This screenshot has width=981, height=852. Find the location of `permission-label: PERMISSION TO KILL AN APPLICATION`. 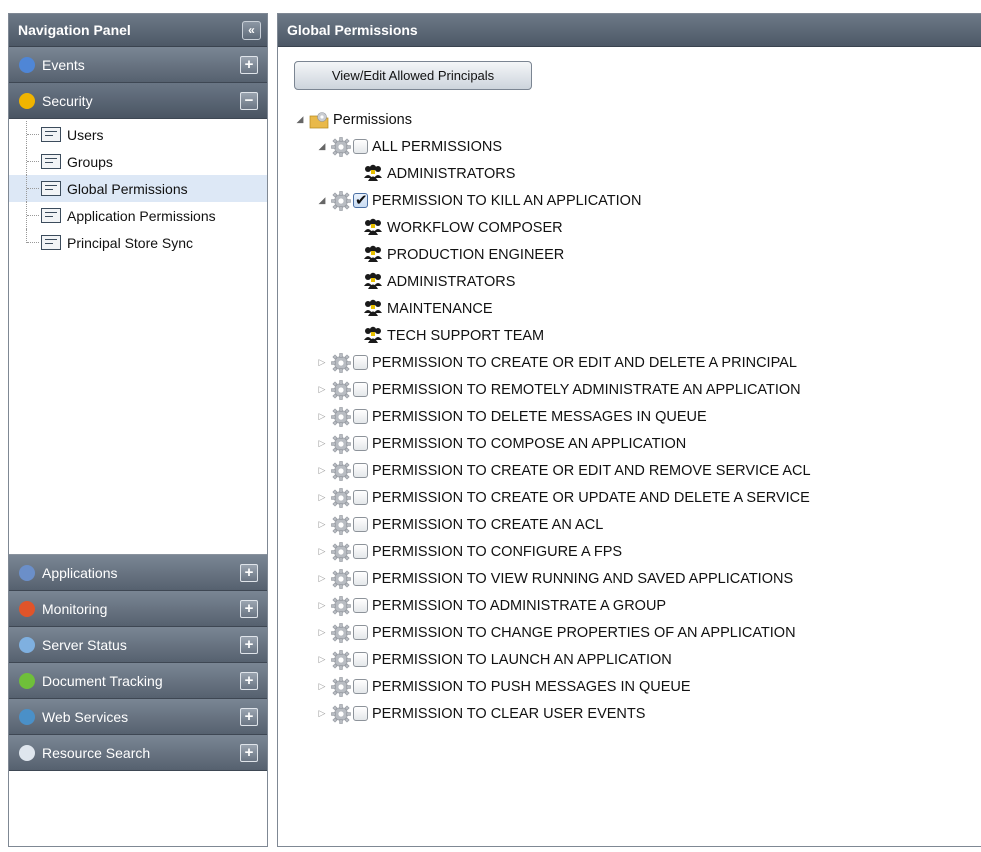

permission-label: PERMISSION TO KILL AN APPLICATION is located at coordinates (507, 200).